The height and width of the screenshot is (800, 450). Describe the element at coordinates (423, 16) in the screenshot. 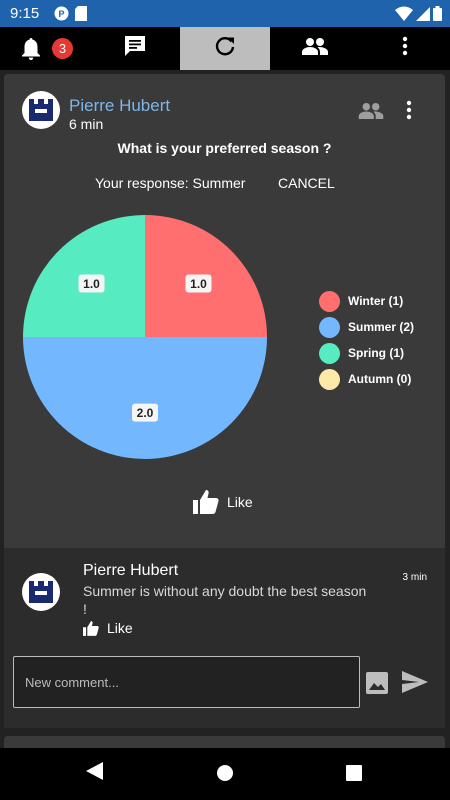

I see `signal-icon` at that location.